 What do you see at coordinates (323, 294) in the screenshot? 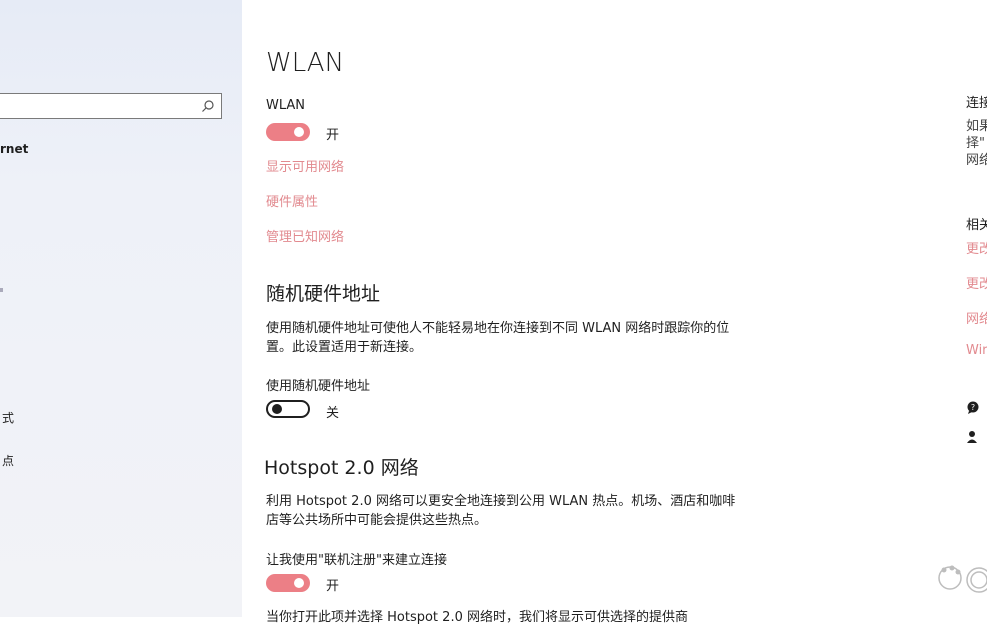
I see `random-hw-heading: 随机硬件地址` at bounding box center [323, 294].